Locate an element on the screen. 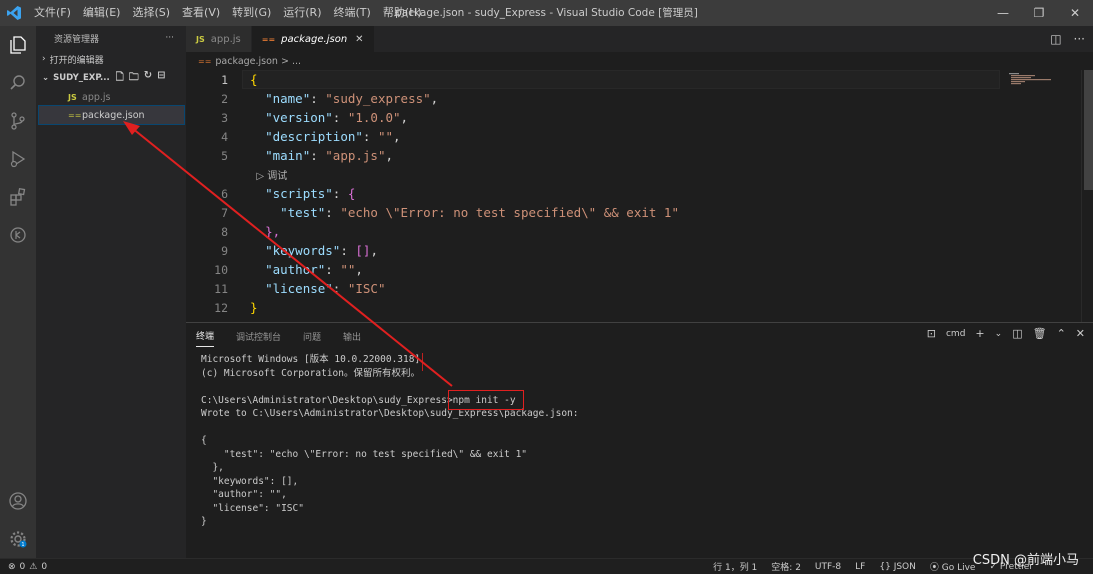  explorer-icon is located at coordinates (18, 45).